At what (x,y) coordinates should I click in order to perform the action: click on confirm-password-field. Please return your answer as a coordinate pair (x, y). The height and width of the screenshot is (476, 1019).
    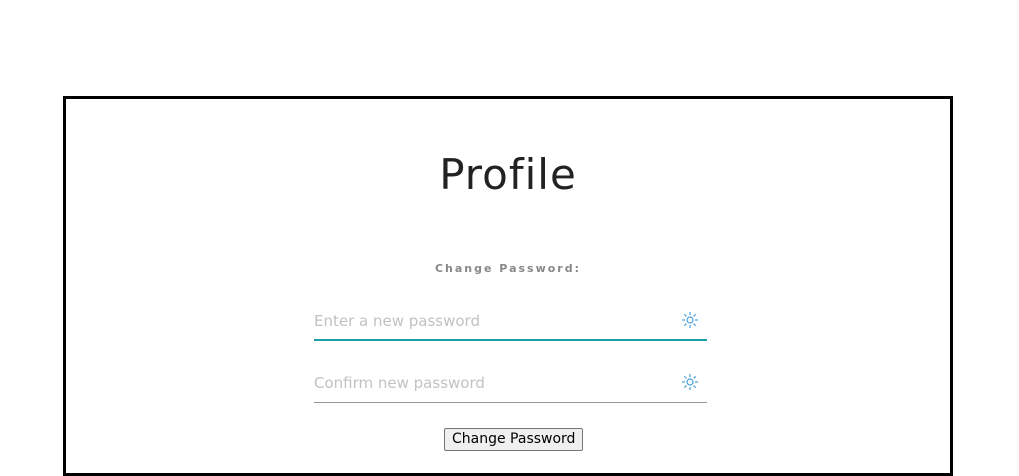
    Looking at the image, I should click on (510, 385).